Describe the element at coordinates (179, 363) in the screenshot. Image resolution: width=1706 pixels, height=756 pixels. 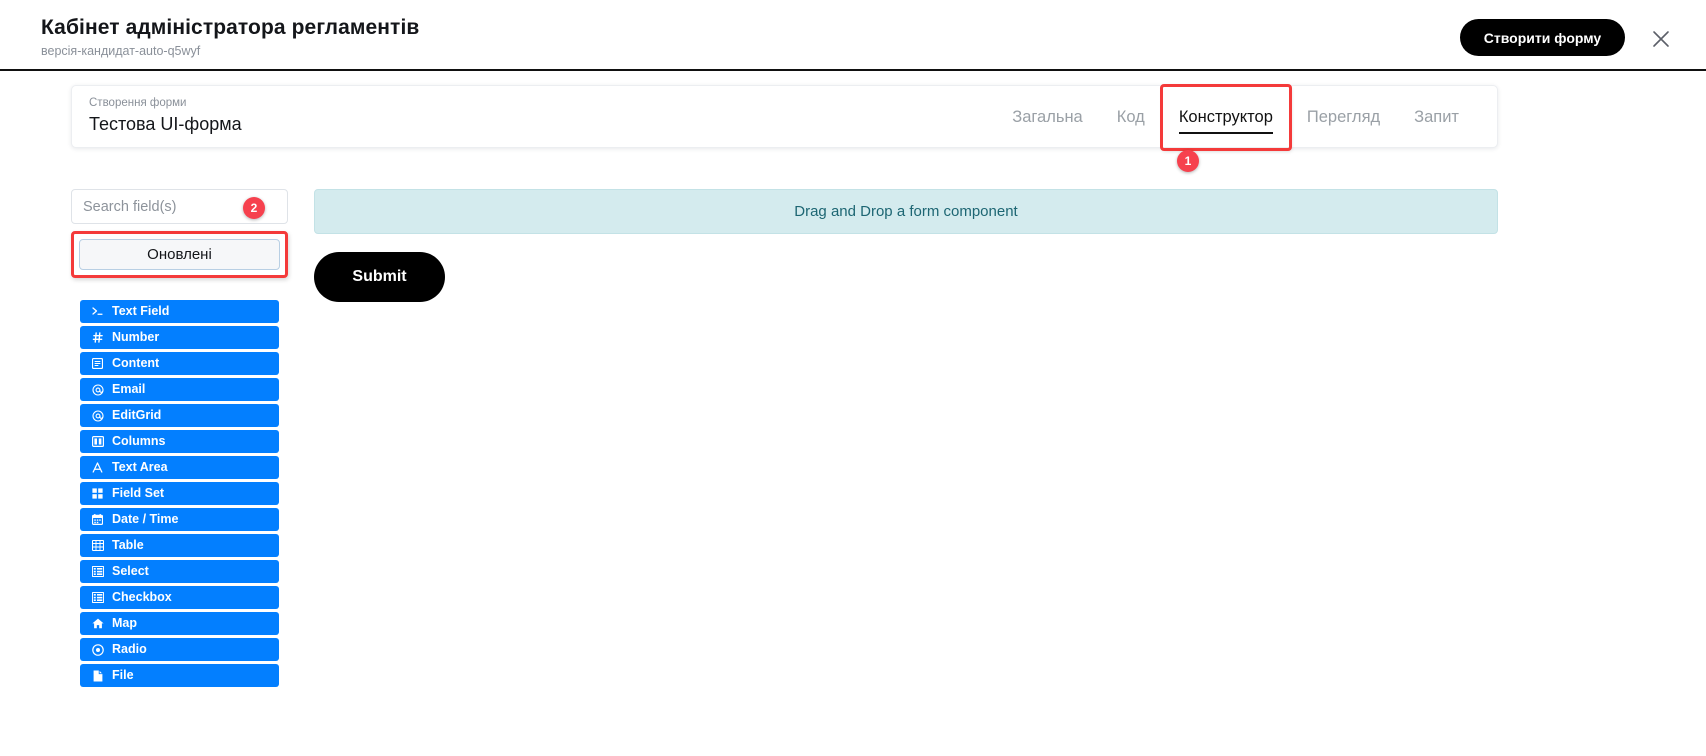
I see `component-content: Content` at that location.